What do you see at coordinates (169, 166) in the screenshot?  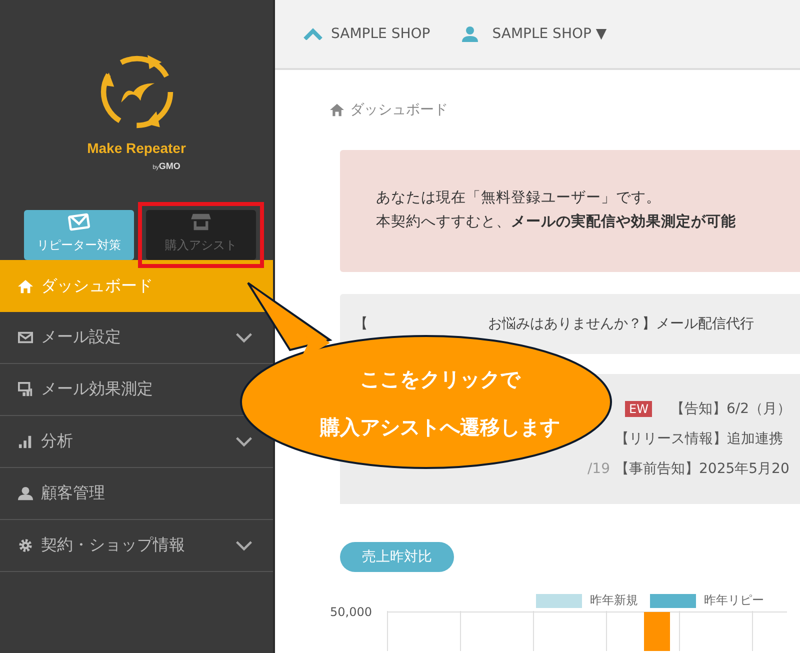 I see `logo-company: GMO` at bounding box center [169, 166].